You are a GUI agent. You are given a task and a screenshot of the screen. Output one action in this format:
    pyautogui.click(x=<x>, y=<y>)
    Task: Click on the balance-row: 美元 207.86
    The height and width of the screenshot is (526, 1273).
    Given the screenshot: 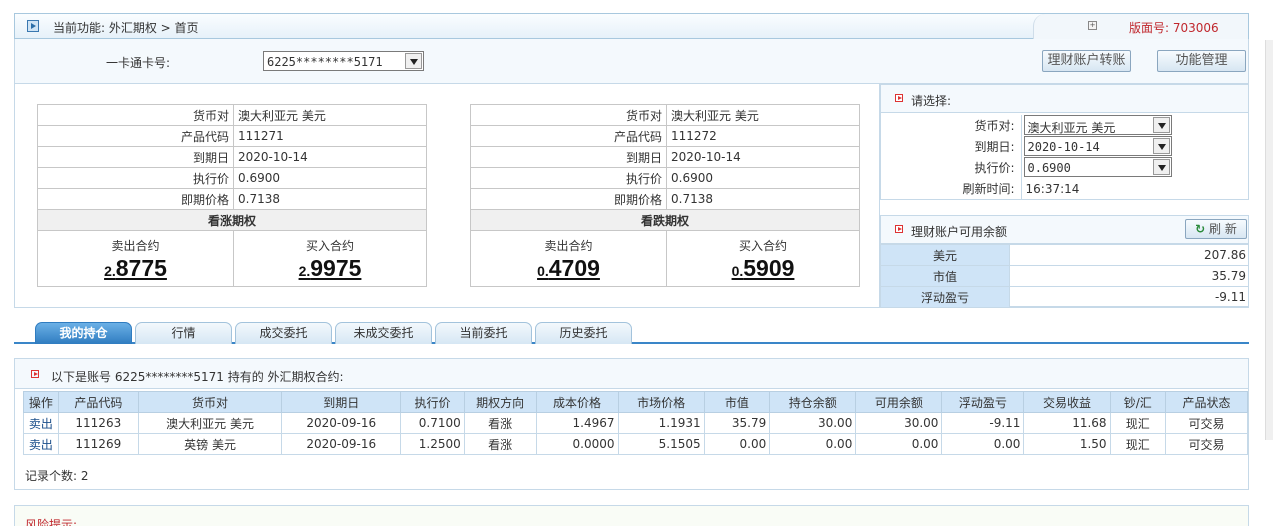 What is the action you would take?
    pyautogui.click(x=1064, y=255)
    